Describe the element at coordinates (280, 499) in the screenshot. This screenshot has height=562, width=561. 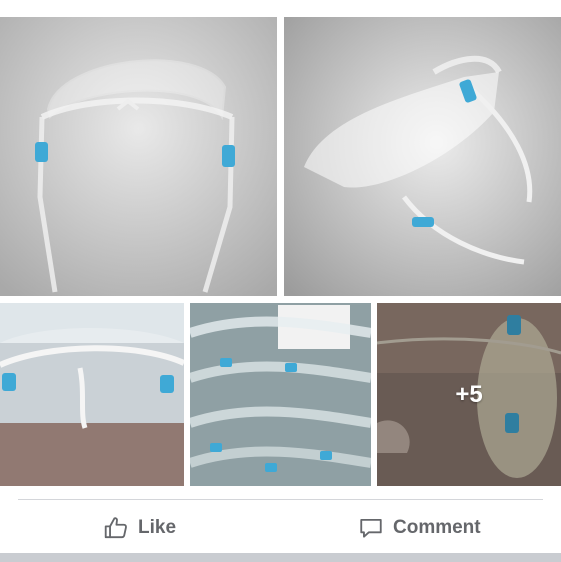
I see `actions-divider` at that location.